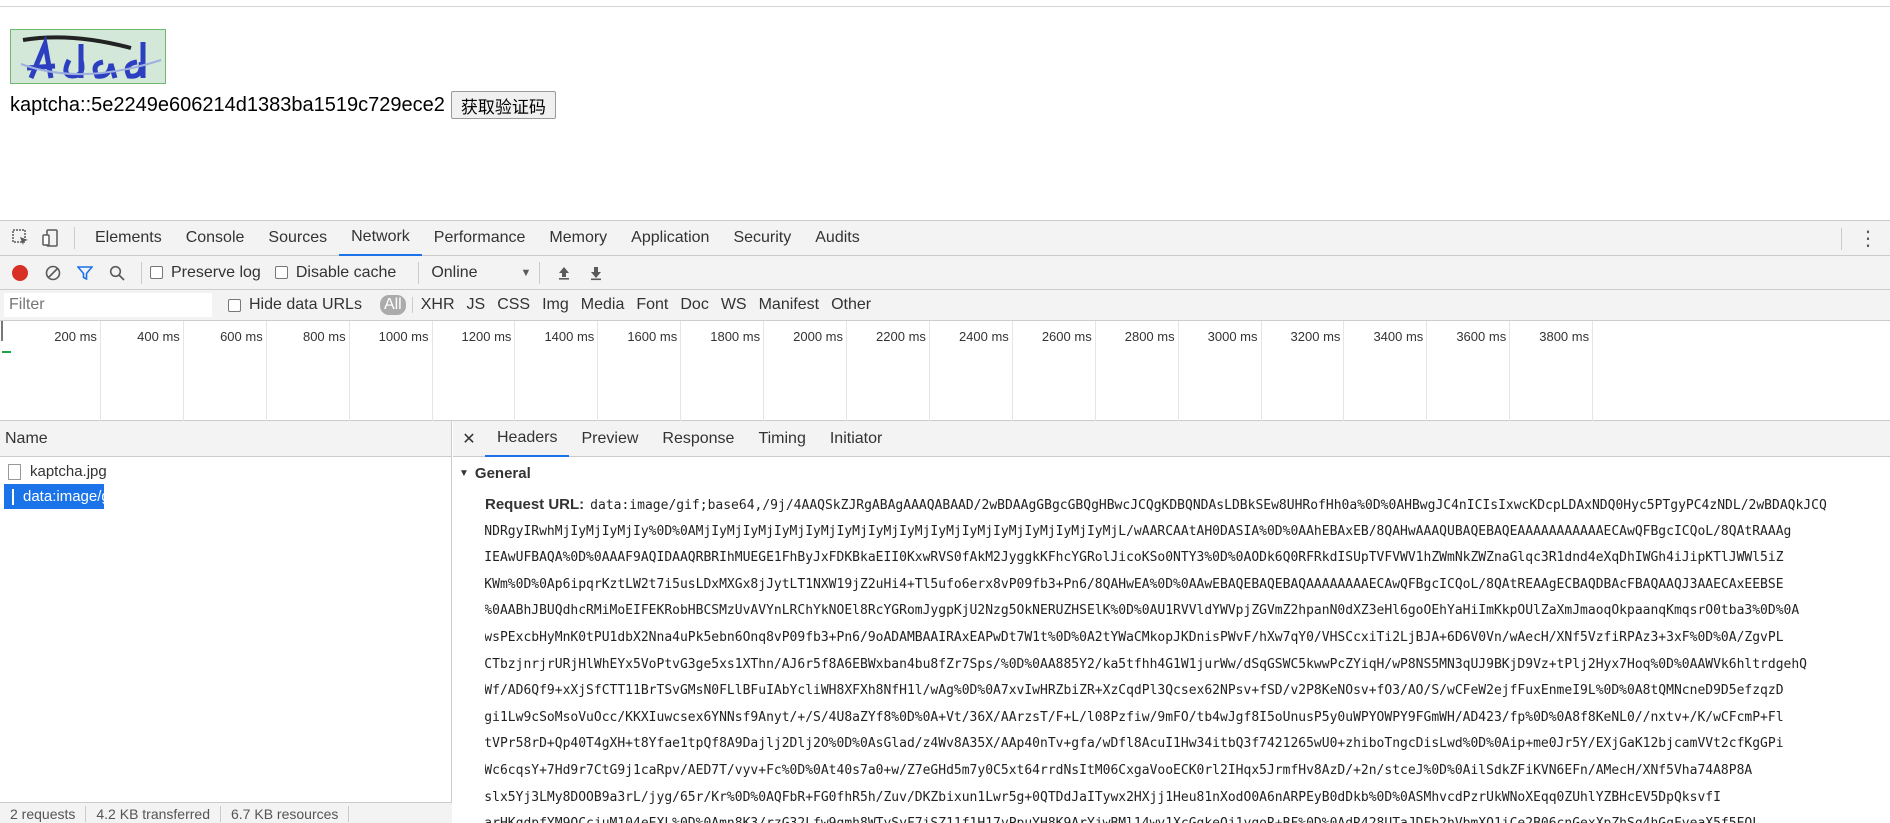 The height and width of the screenshot is (823, 1890). Describe the element at coordinates (652, 305) in the screenshot. I see `filter-type-font: Font` at that location.